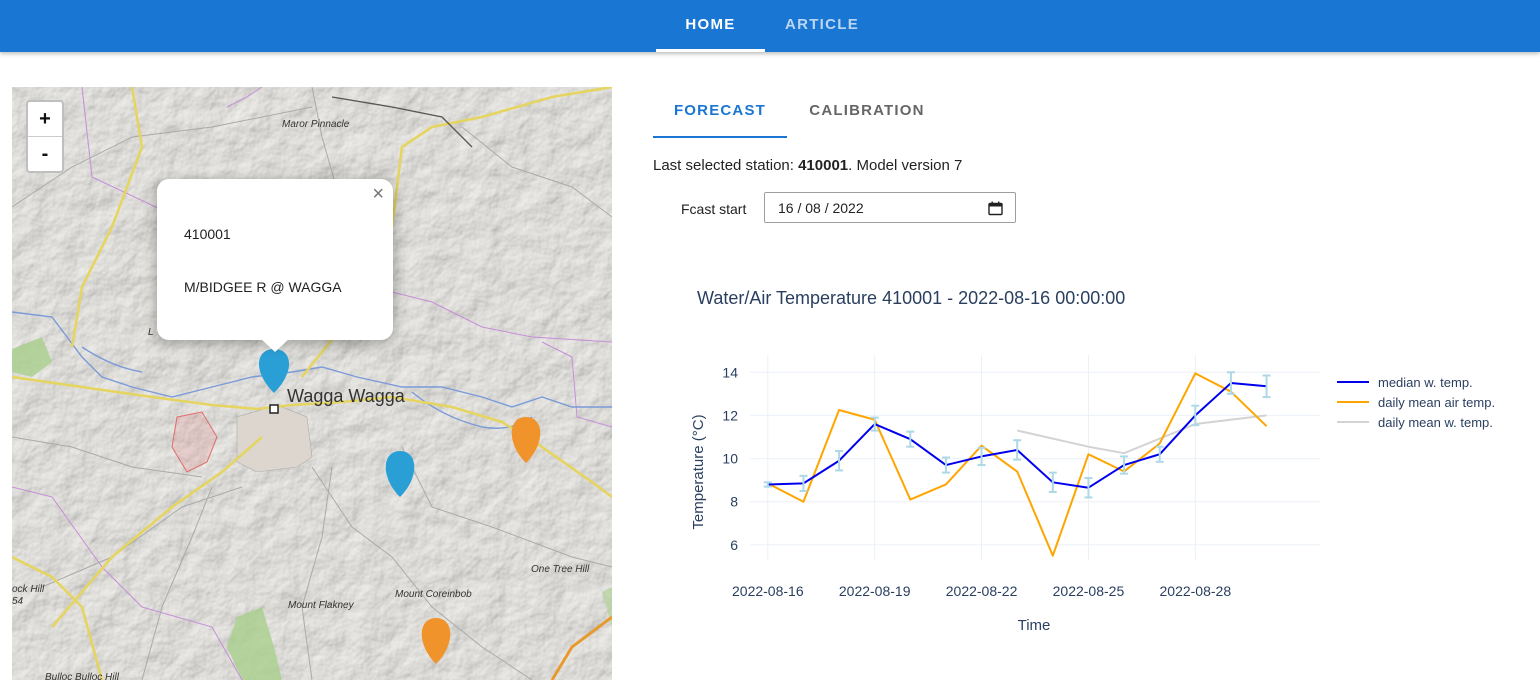 Image resolution: width=1540 pixels, height=680 pixels. I want to click on label-mount-coreinbob: Mount Coreinbob, so click(433, 594).